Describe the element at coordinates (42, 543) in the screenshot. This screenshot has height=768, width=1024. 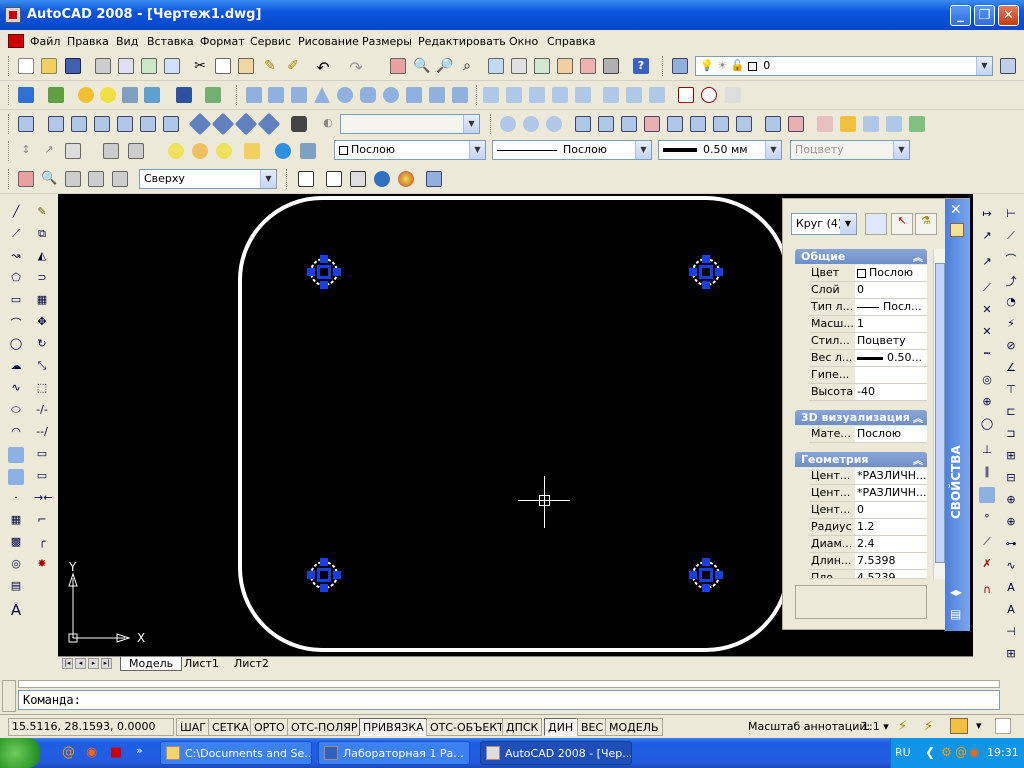
I see `fillet-icon: ╭` at that location.